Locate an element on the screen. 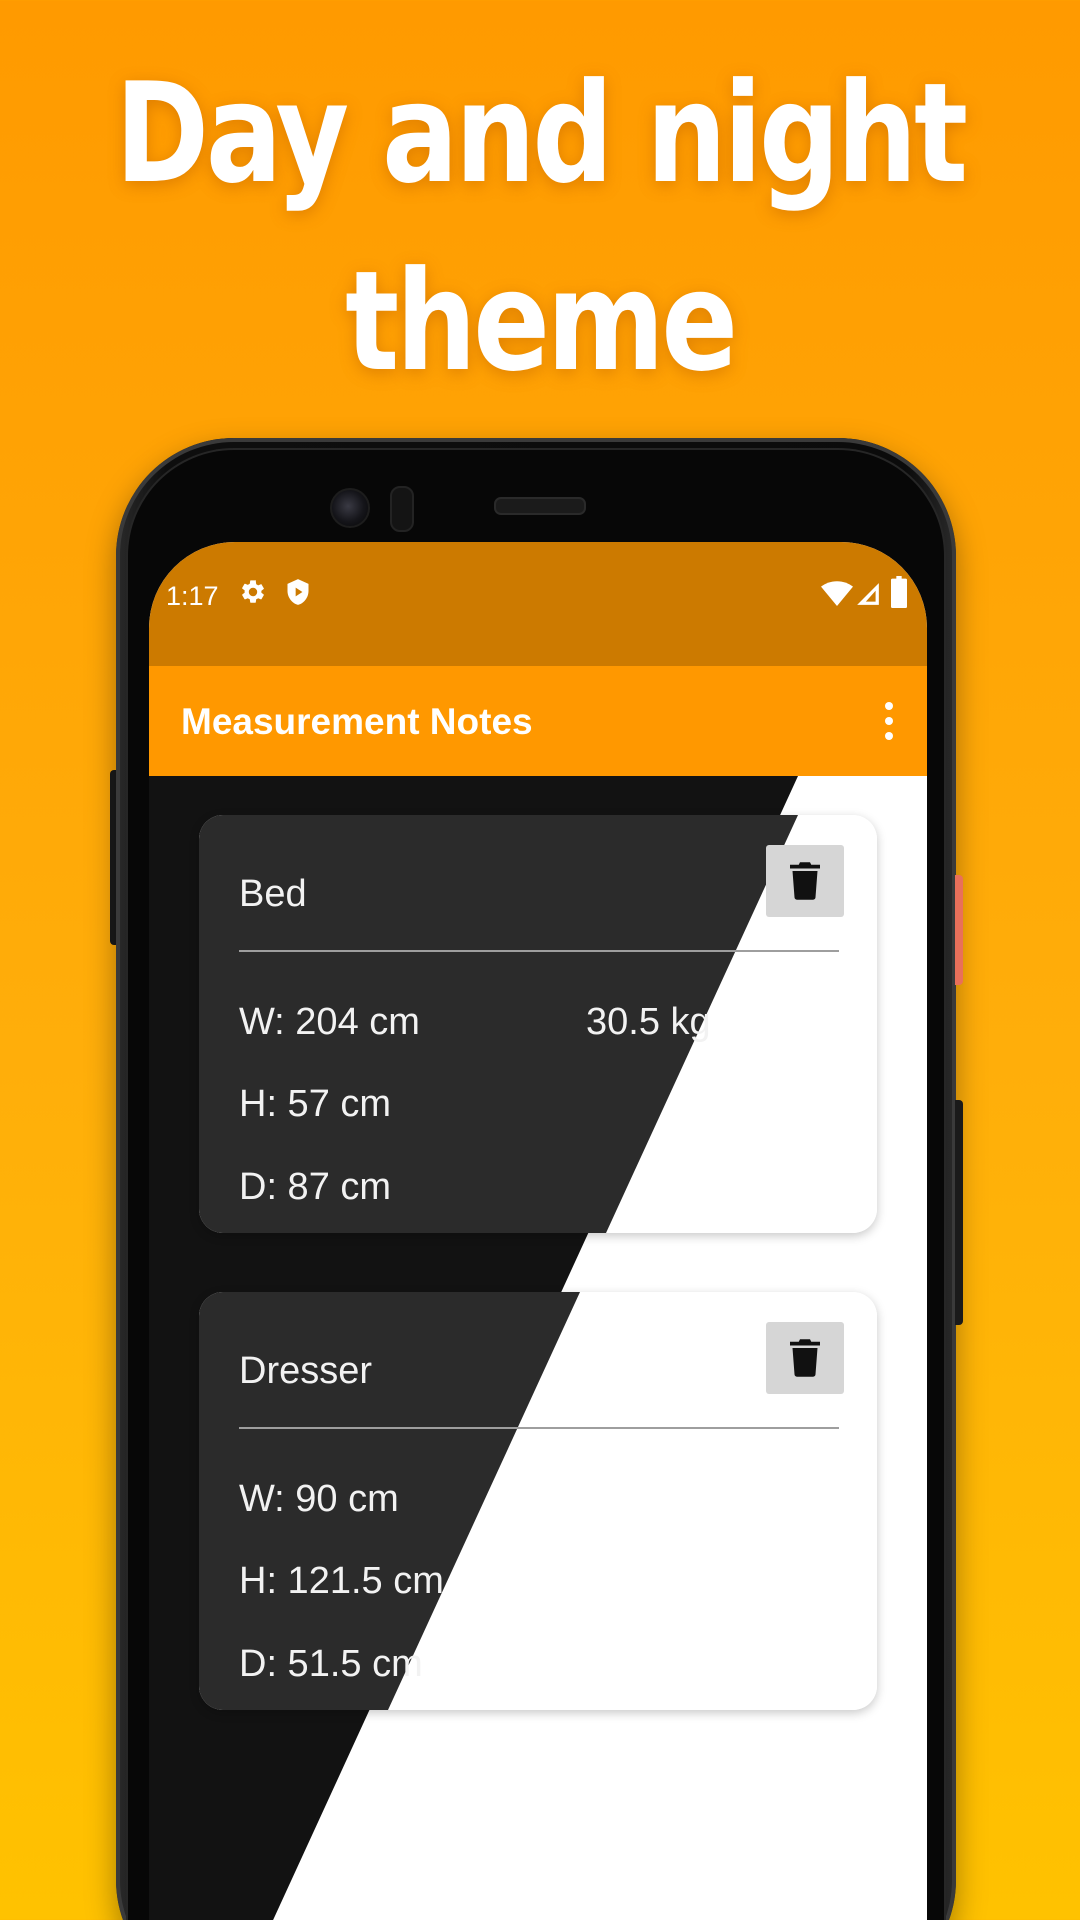 Image resolution: width=1080 pixels, height=1920 pixels. cellular-signal-icon is located at coordinates (868, 594).